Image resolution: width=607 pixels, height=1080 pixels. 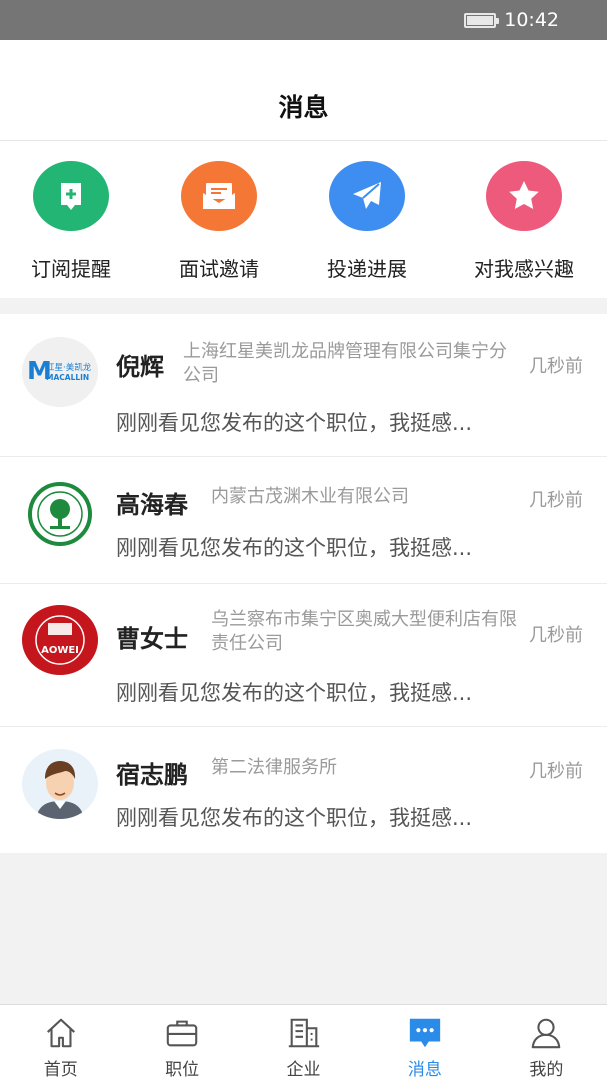 What do you see at coordinates (303, 107) in the screenshot?
I see `page-title: 消息` at bounding box center [303, 107].